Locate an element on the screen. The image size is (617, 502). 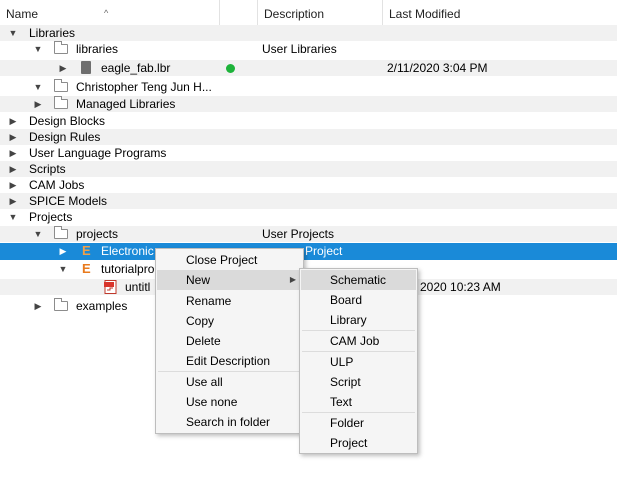
tree-row-scripts: ▶ Scripts is located at coordinates (308, 169).